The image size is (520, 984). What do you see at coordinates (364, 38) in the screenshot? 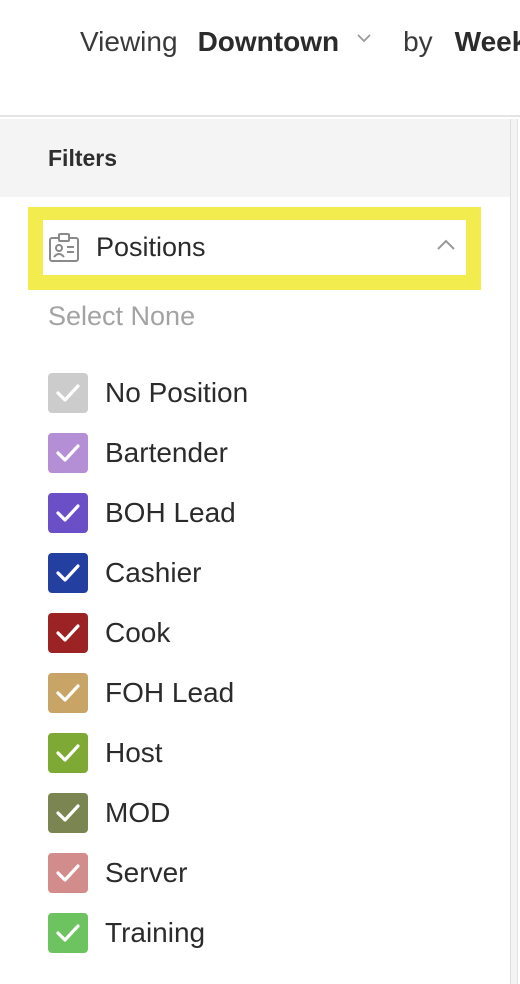
I see `chevron-down-icon` at bounding box center [364, 38].